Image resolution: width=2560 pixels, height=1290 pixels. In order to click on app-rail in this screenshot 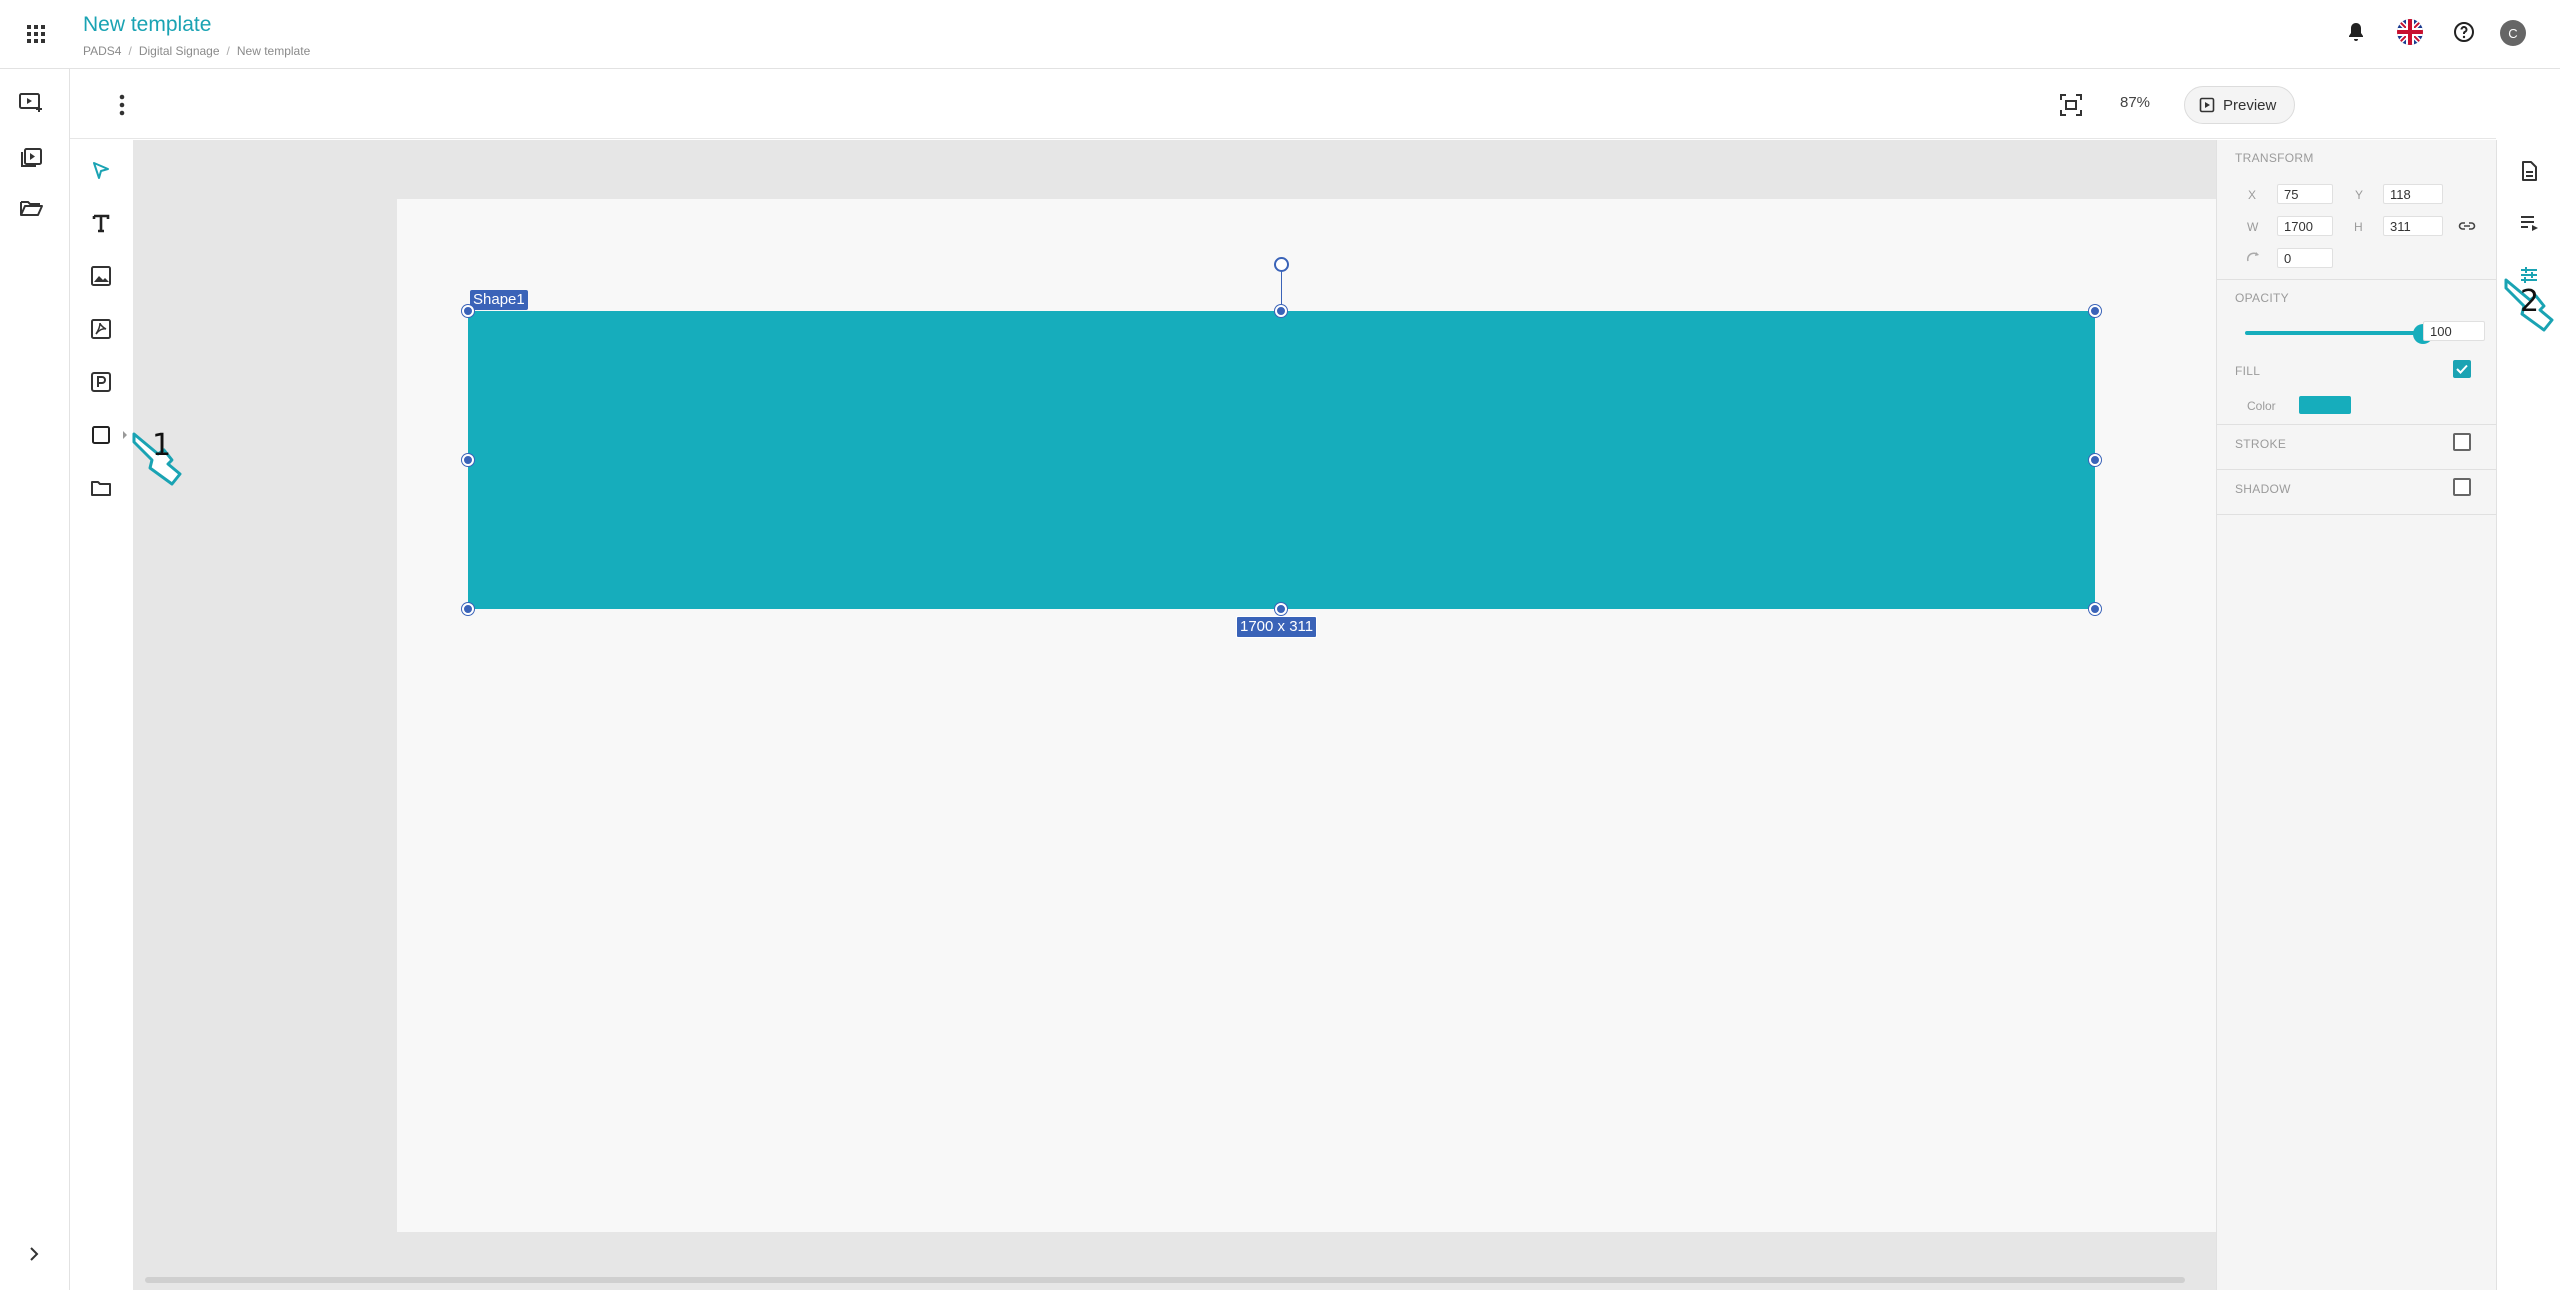, I will do `click(35, 679)`.